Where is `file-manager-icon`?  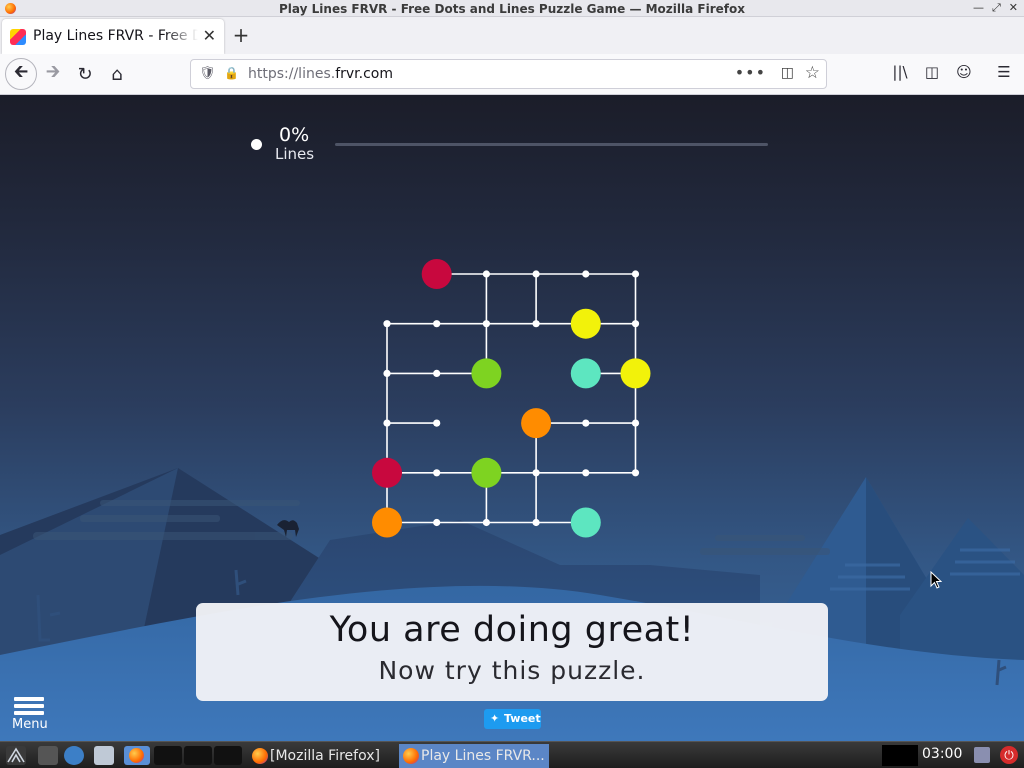
file-manager-icon is located at coordinates (104, 755).